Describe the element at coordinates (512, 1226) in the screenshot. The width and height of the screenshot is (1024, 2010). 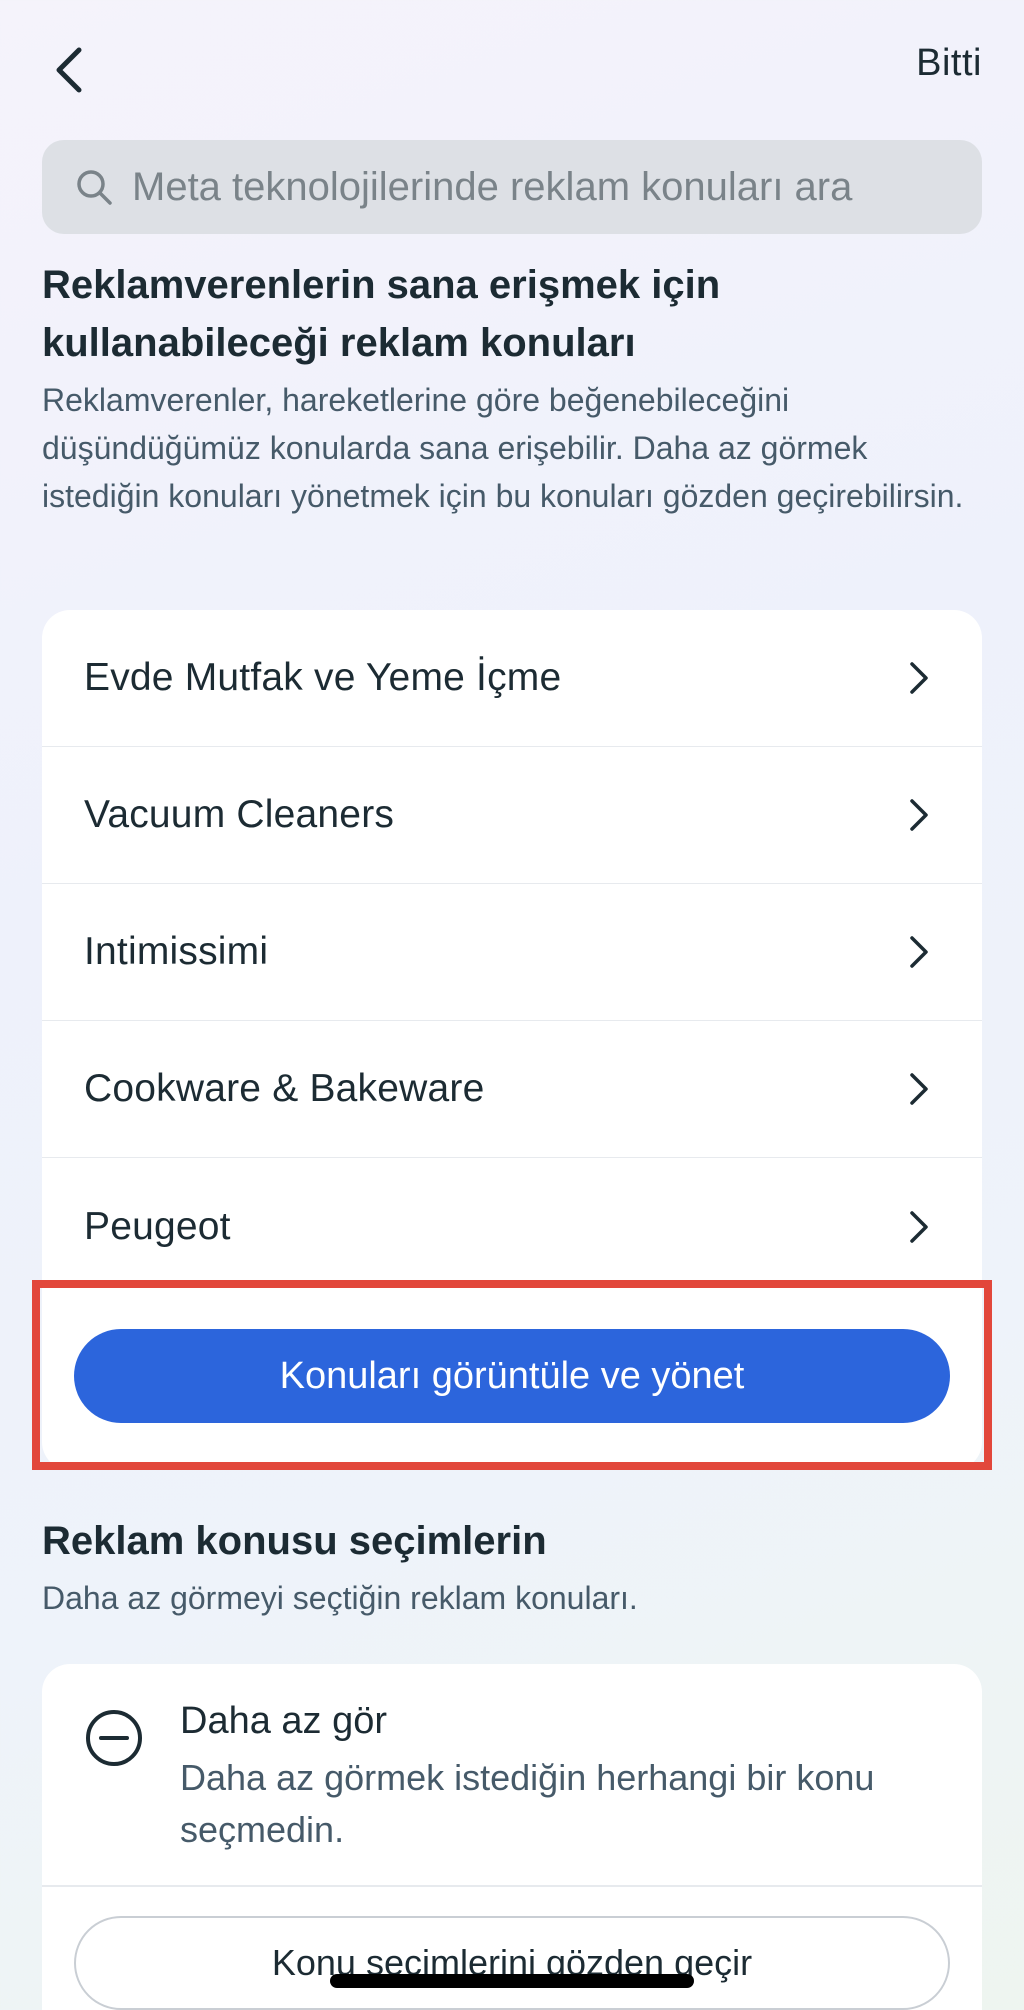
I see `topic-row: Peugeot` at that location.